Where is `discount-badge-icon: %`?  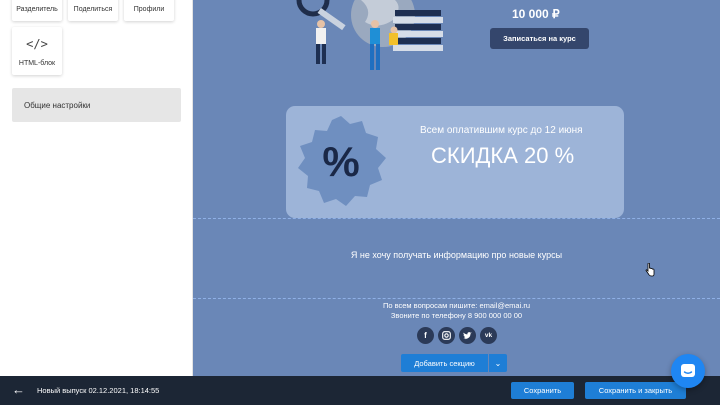
discount-badge-icon: % is located at coordinates (342, 161).